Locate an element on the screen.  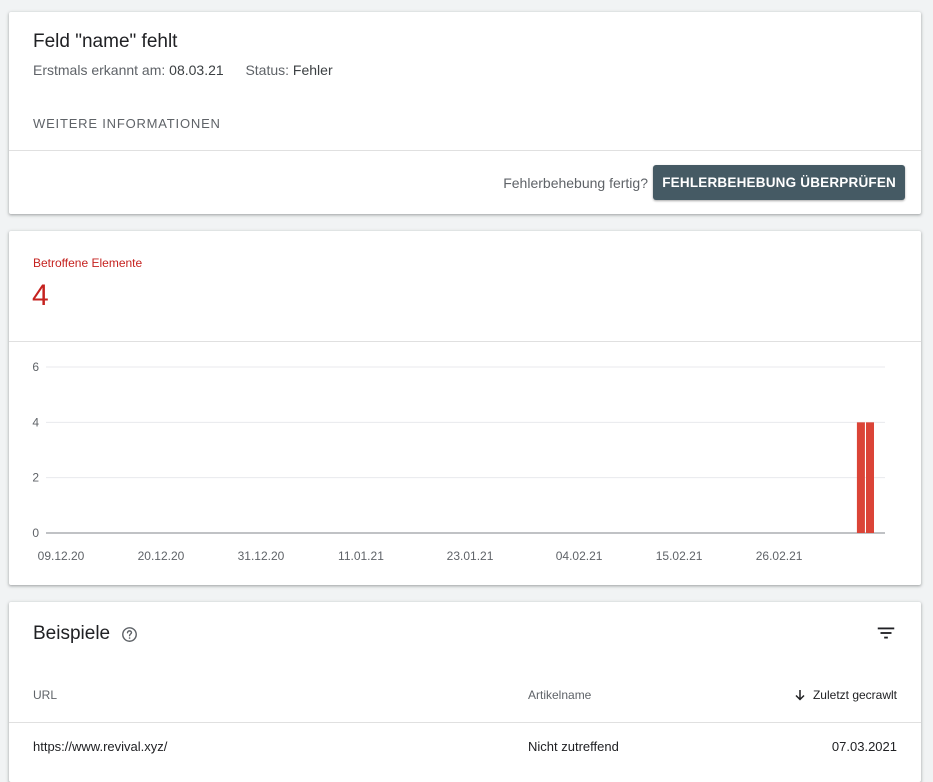
x-tick-label: 09.12.20 is located at coordinates (61, 556).